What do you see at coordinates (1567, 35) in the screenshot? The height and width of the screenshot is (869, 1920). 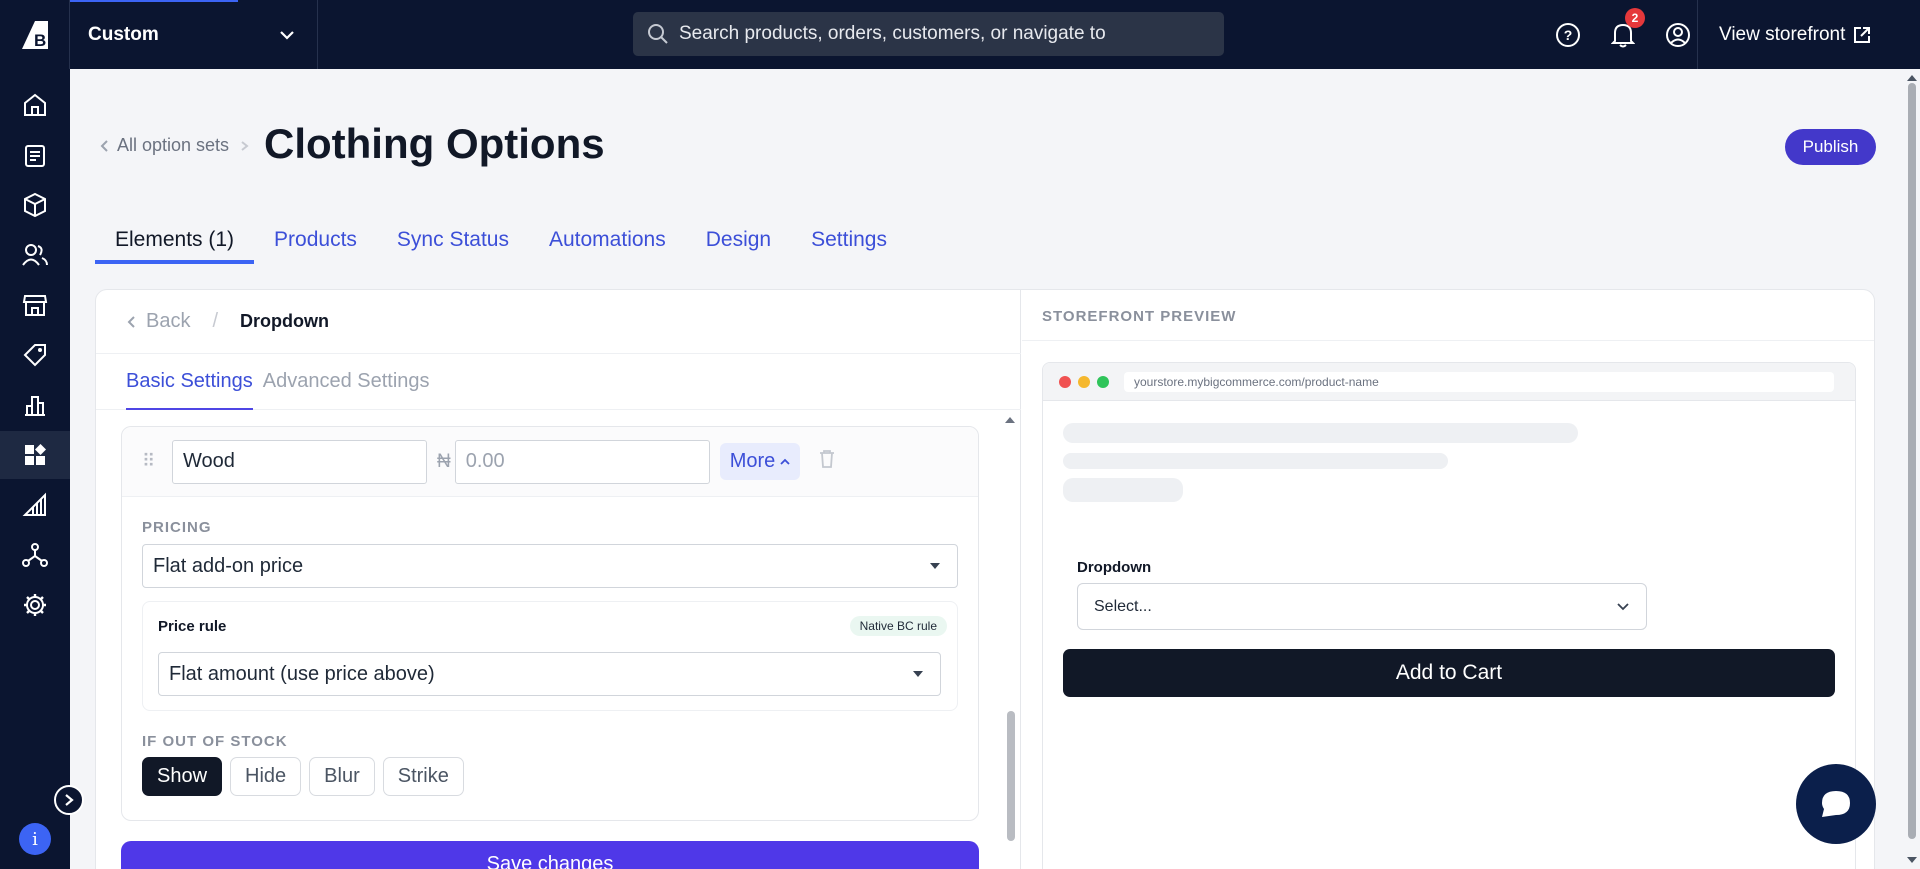 I see `help-icon: ?` at bounding box center [1567, 35].